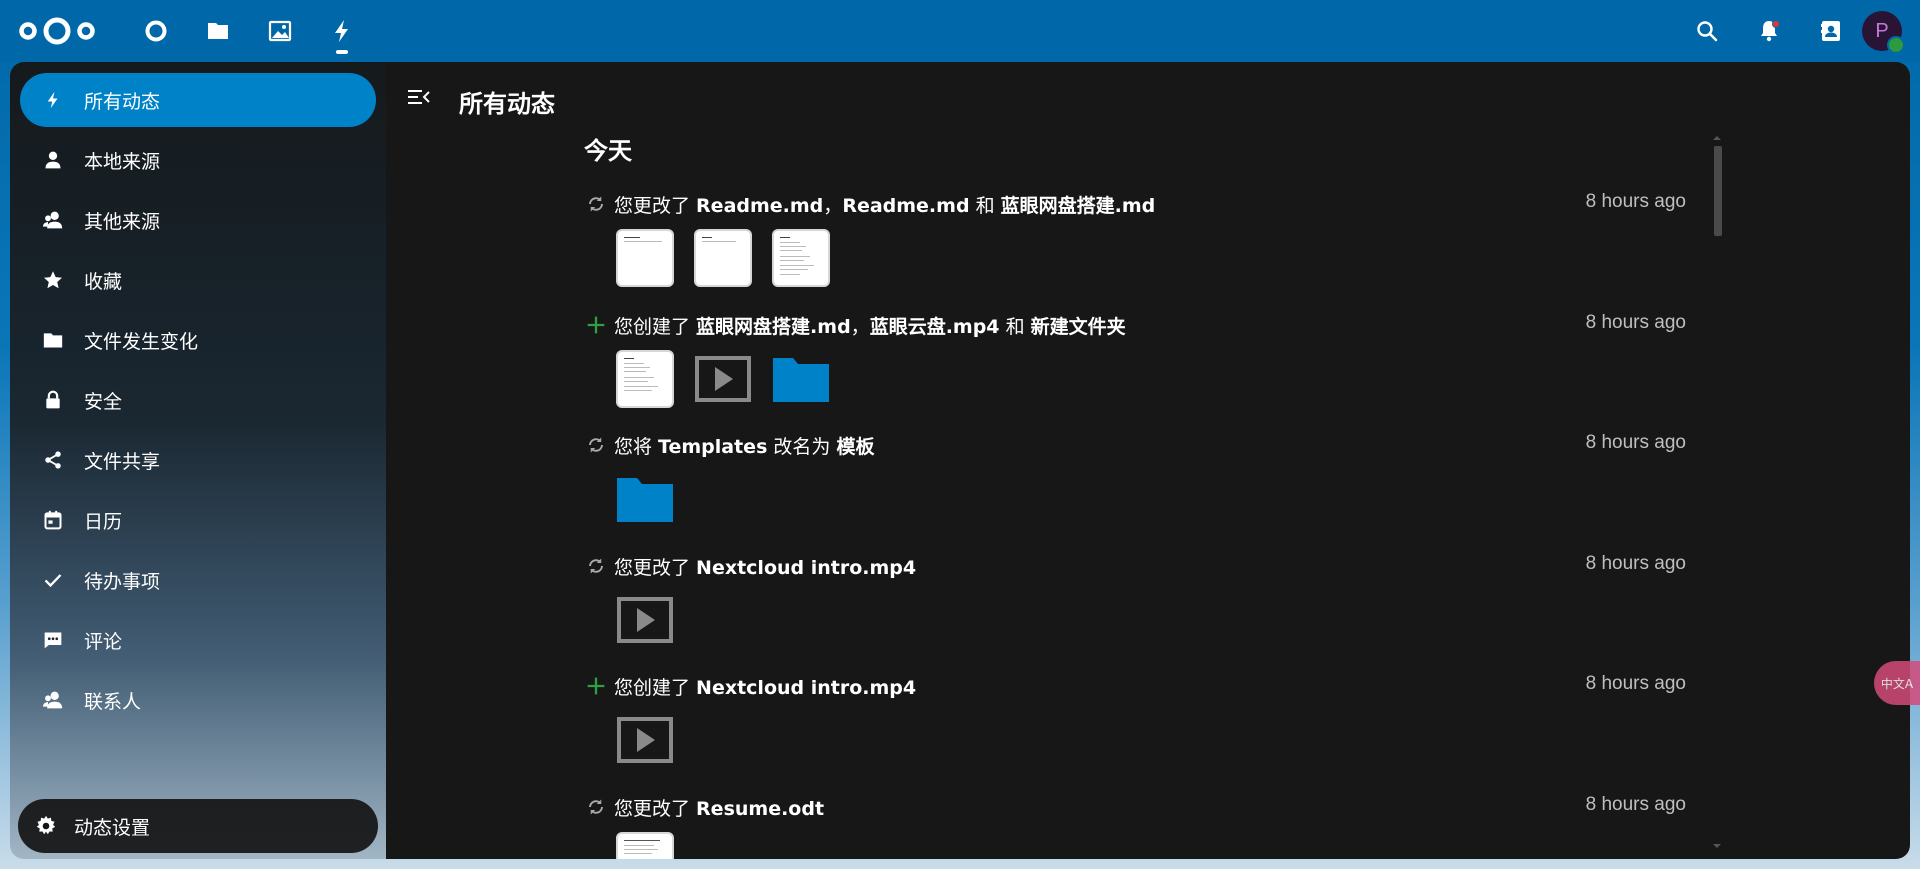 Image resolution: width=1920 pixels, height=869 pixels. What do you see at coordinates (218, 31) in the screenshot?
I see `files-app-icon` at bounding box center [218, 31].